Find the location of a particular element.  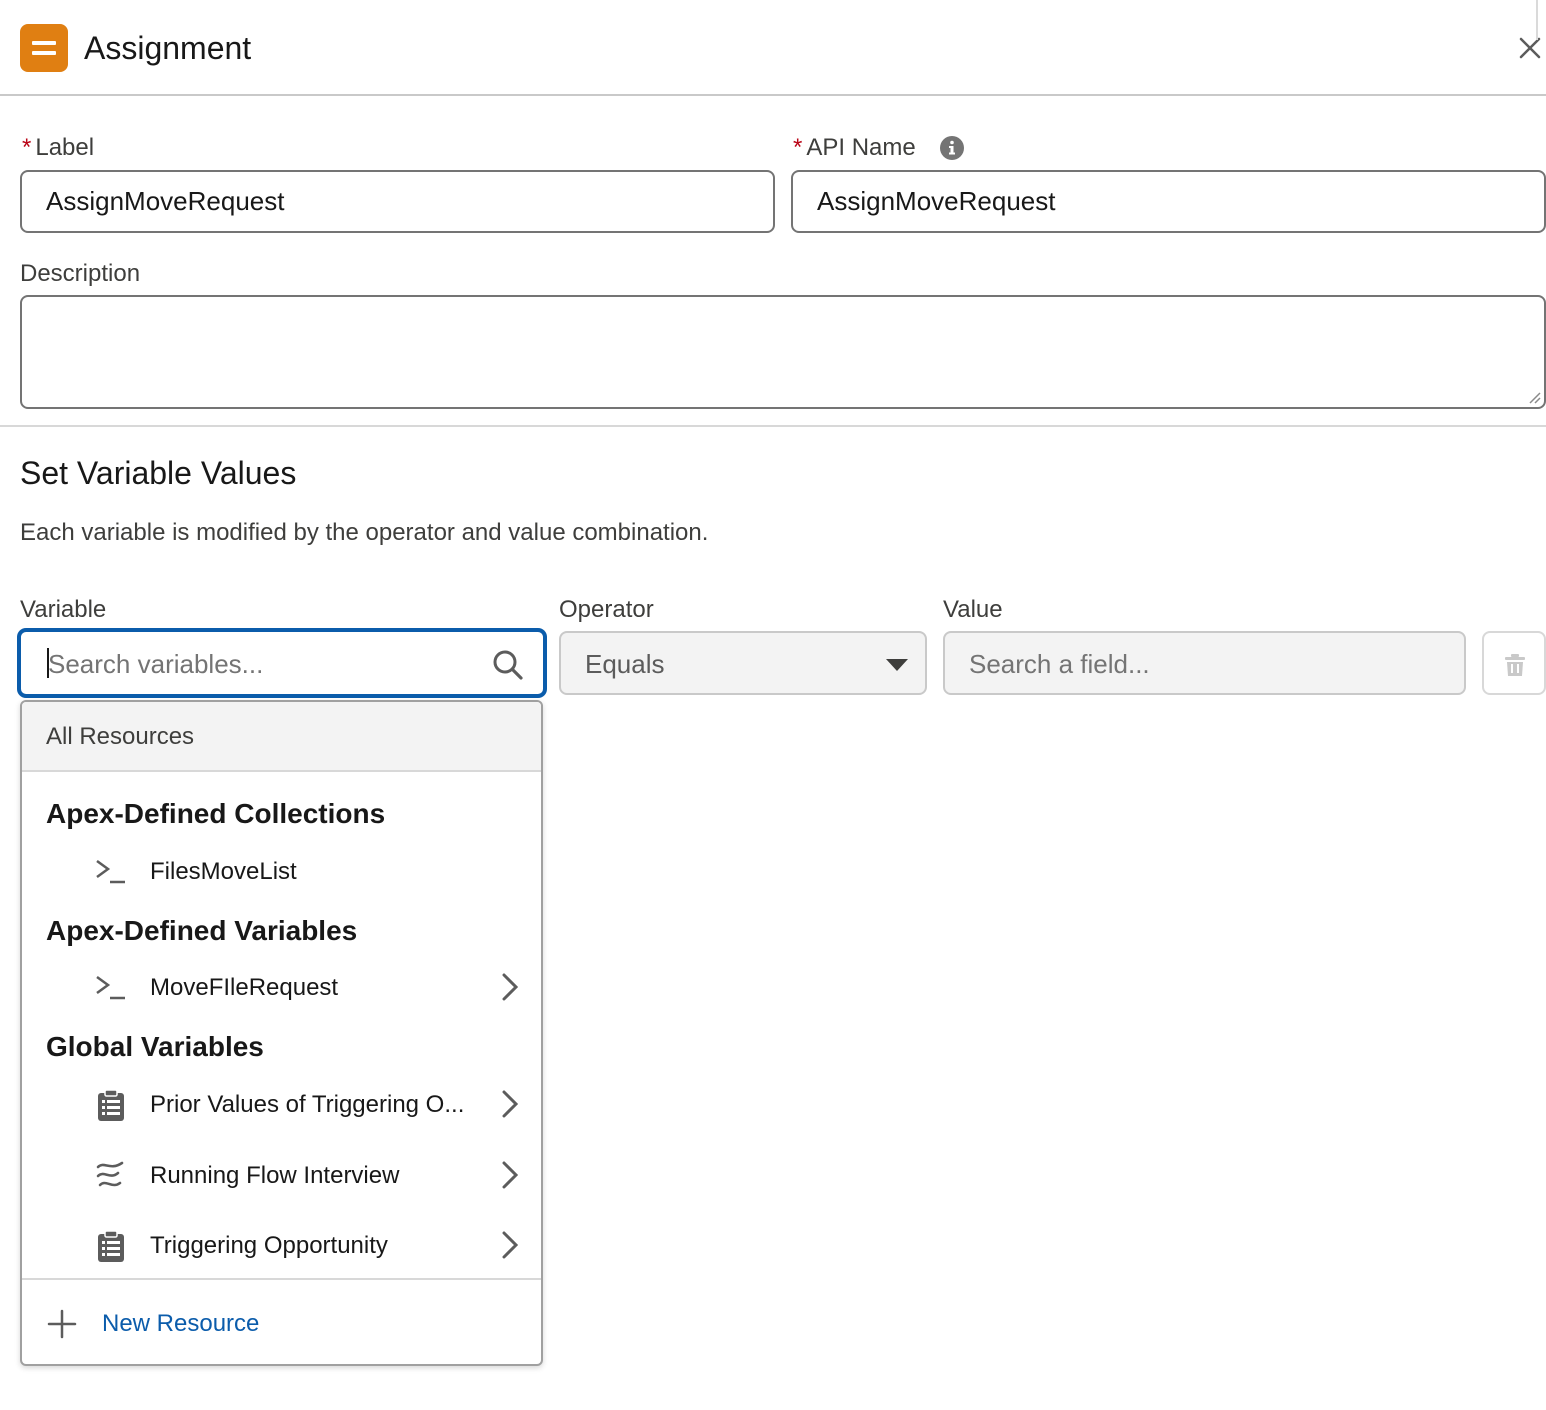

dropdown-option: Triggering Opportunity is located at coordinates (281, 1247).